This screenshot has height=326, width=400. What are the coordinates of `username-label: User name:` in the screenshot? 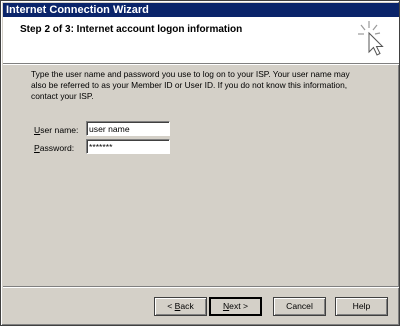 It's located at (56, 130).